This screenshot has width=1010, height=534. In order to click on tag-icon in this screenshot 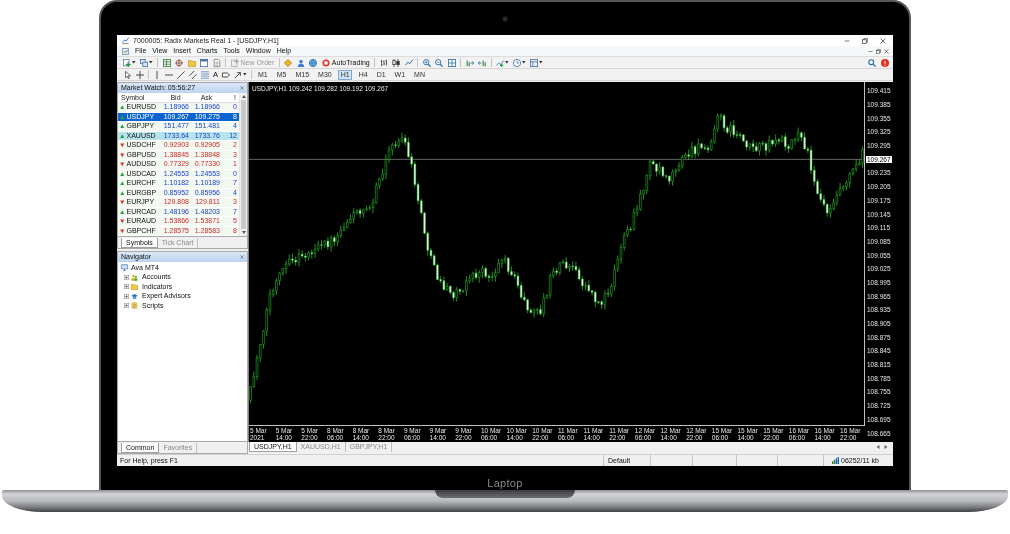, I will do `click(226, 74)`.